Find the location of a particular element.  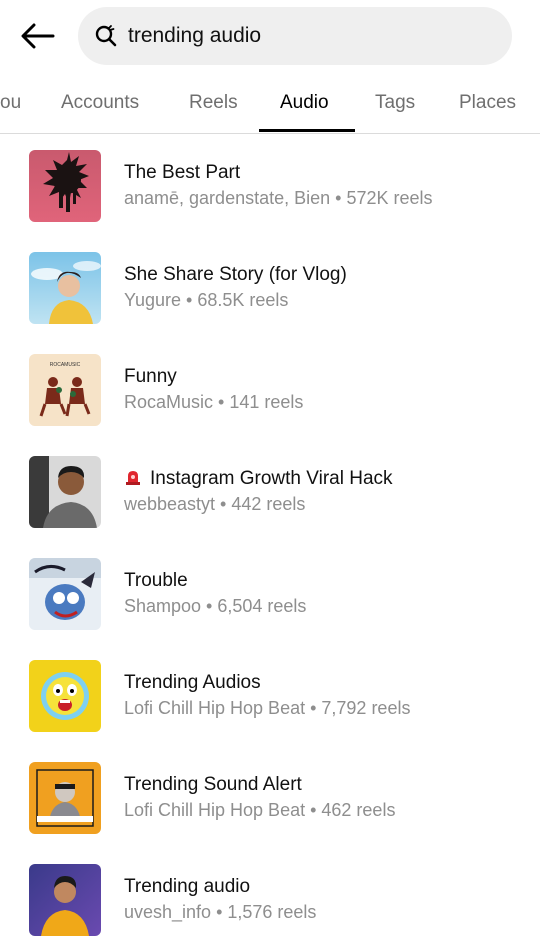

list-item: Trouble Shampoo • 6,504 reels is located at coordinates (270, 595).